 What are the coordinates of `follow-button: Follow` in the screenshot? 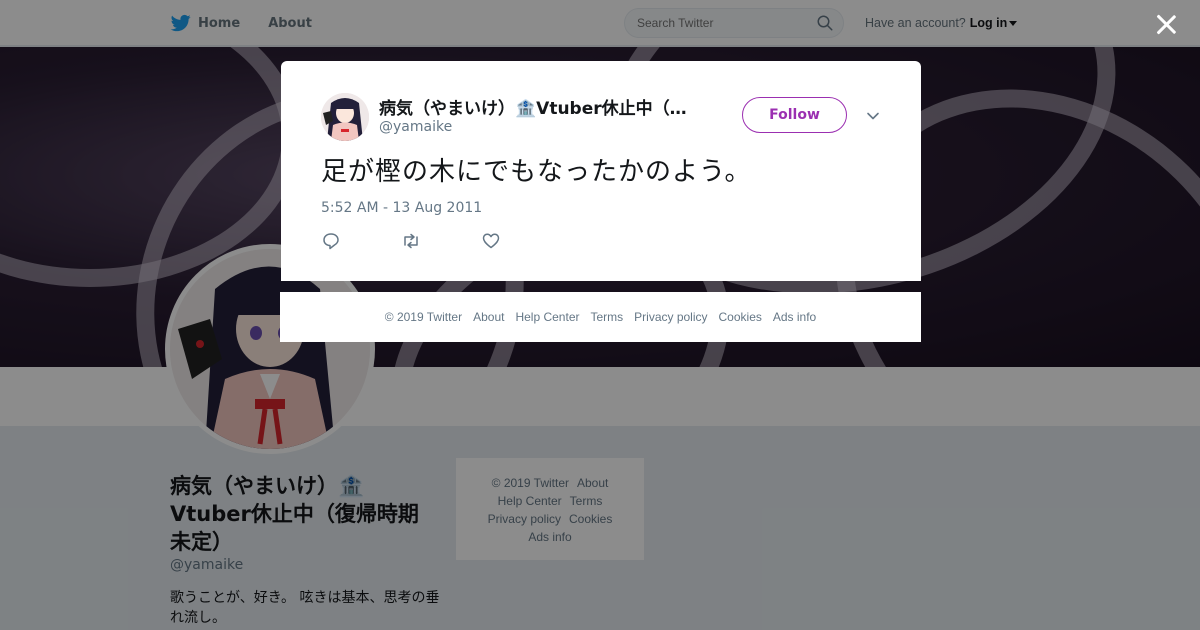 It's located at (794, 115).